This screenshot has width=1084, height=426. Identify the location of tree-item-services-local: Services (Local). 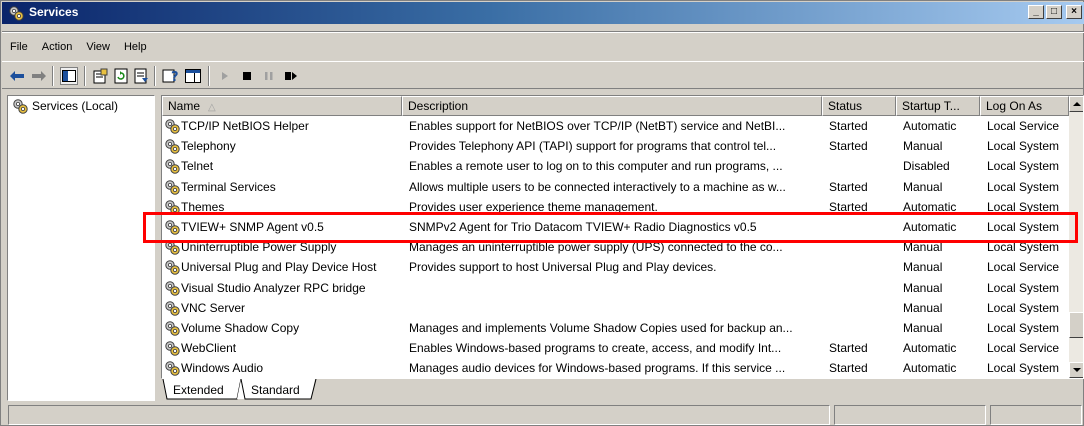
(65, 106).